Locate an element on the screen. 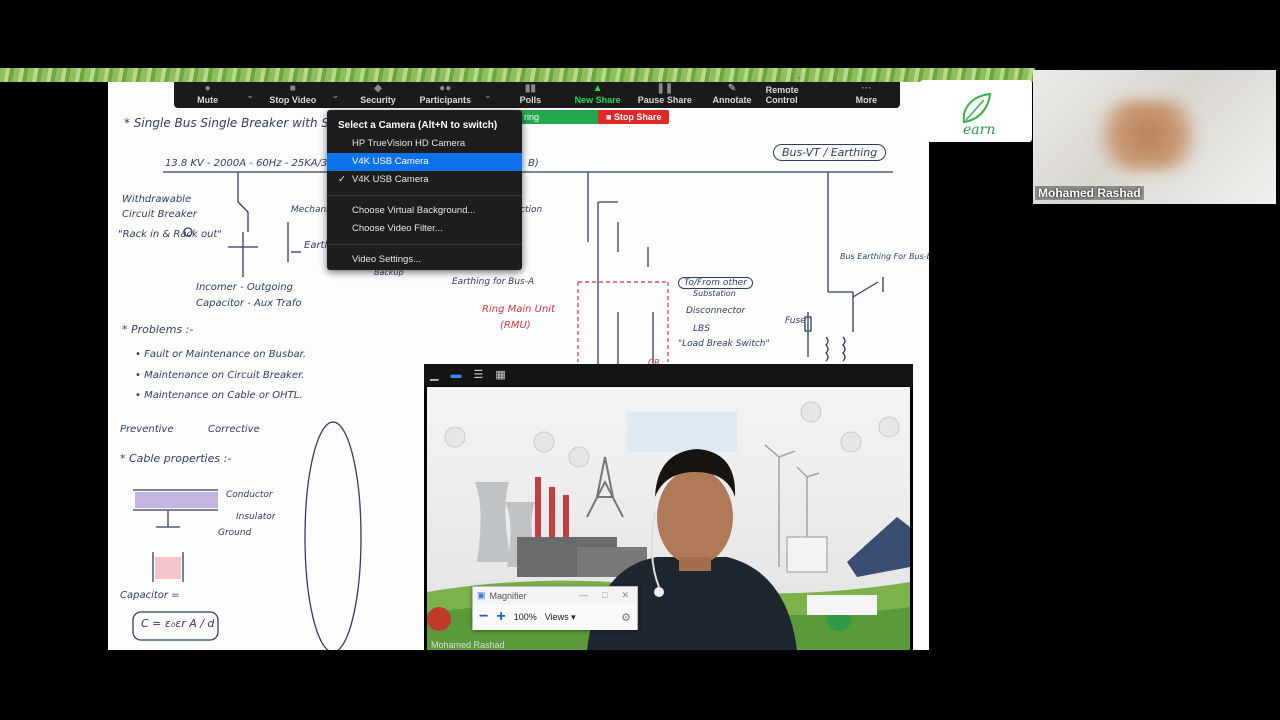 Image resolution: width=1280 pixels, height=720 pixels. new-share-label: New Share is located at coordinates (597, 100).